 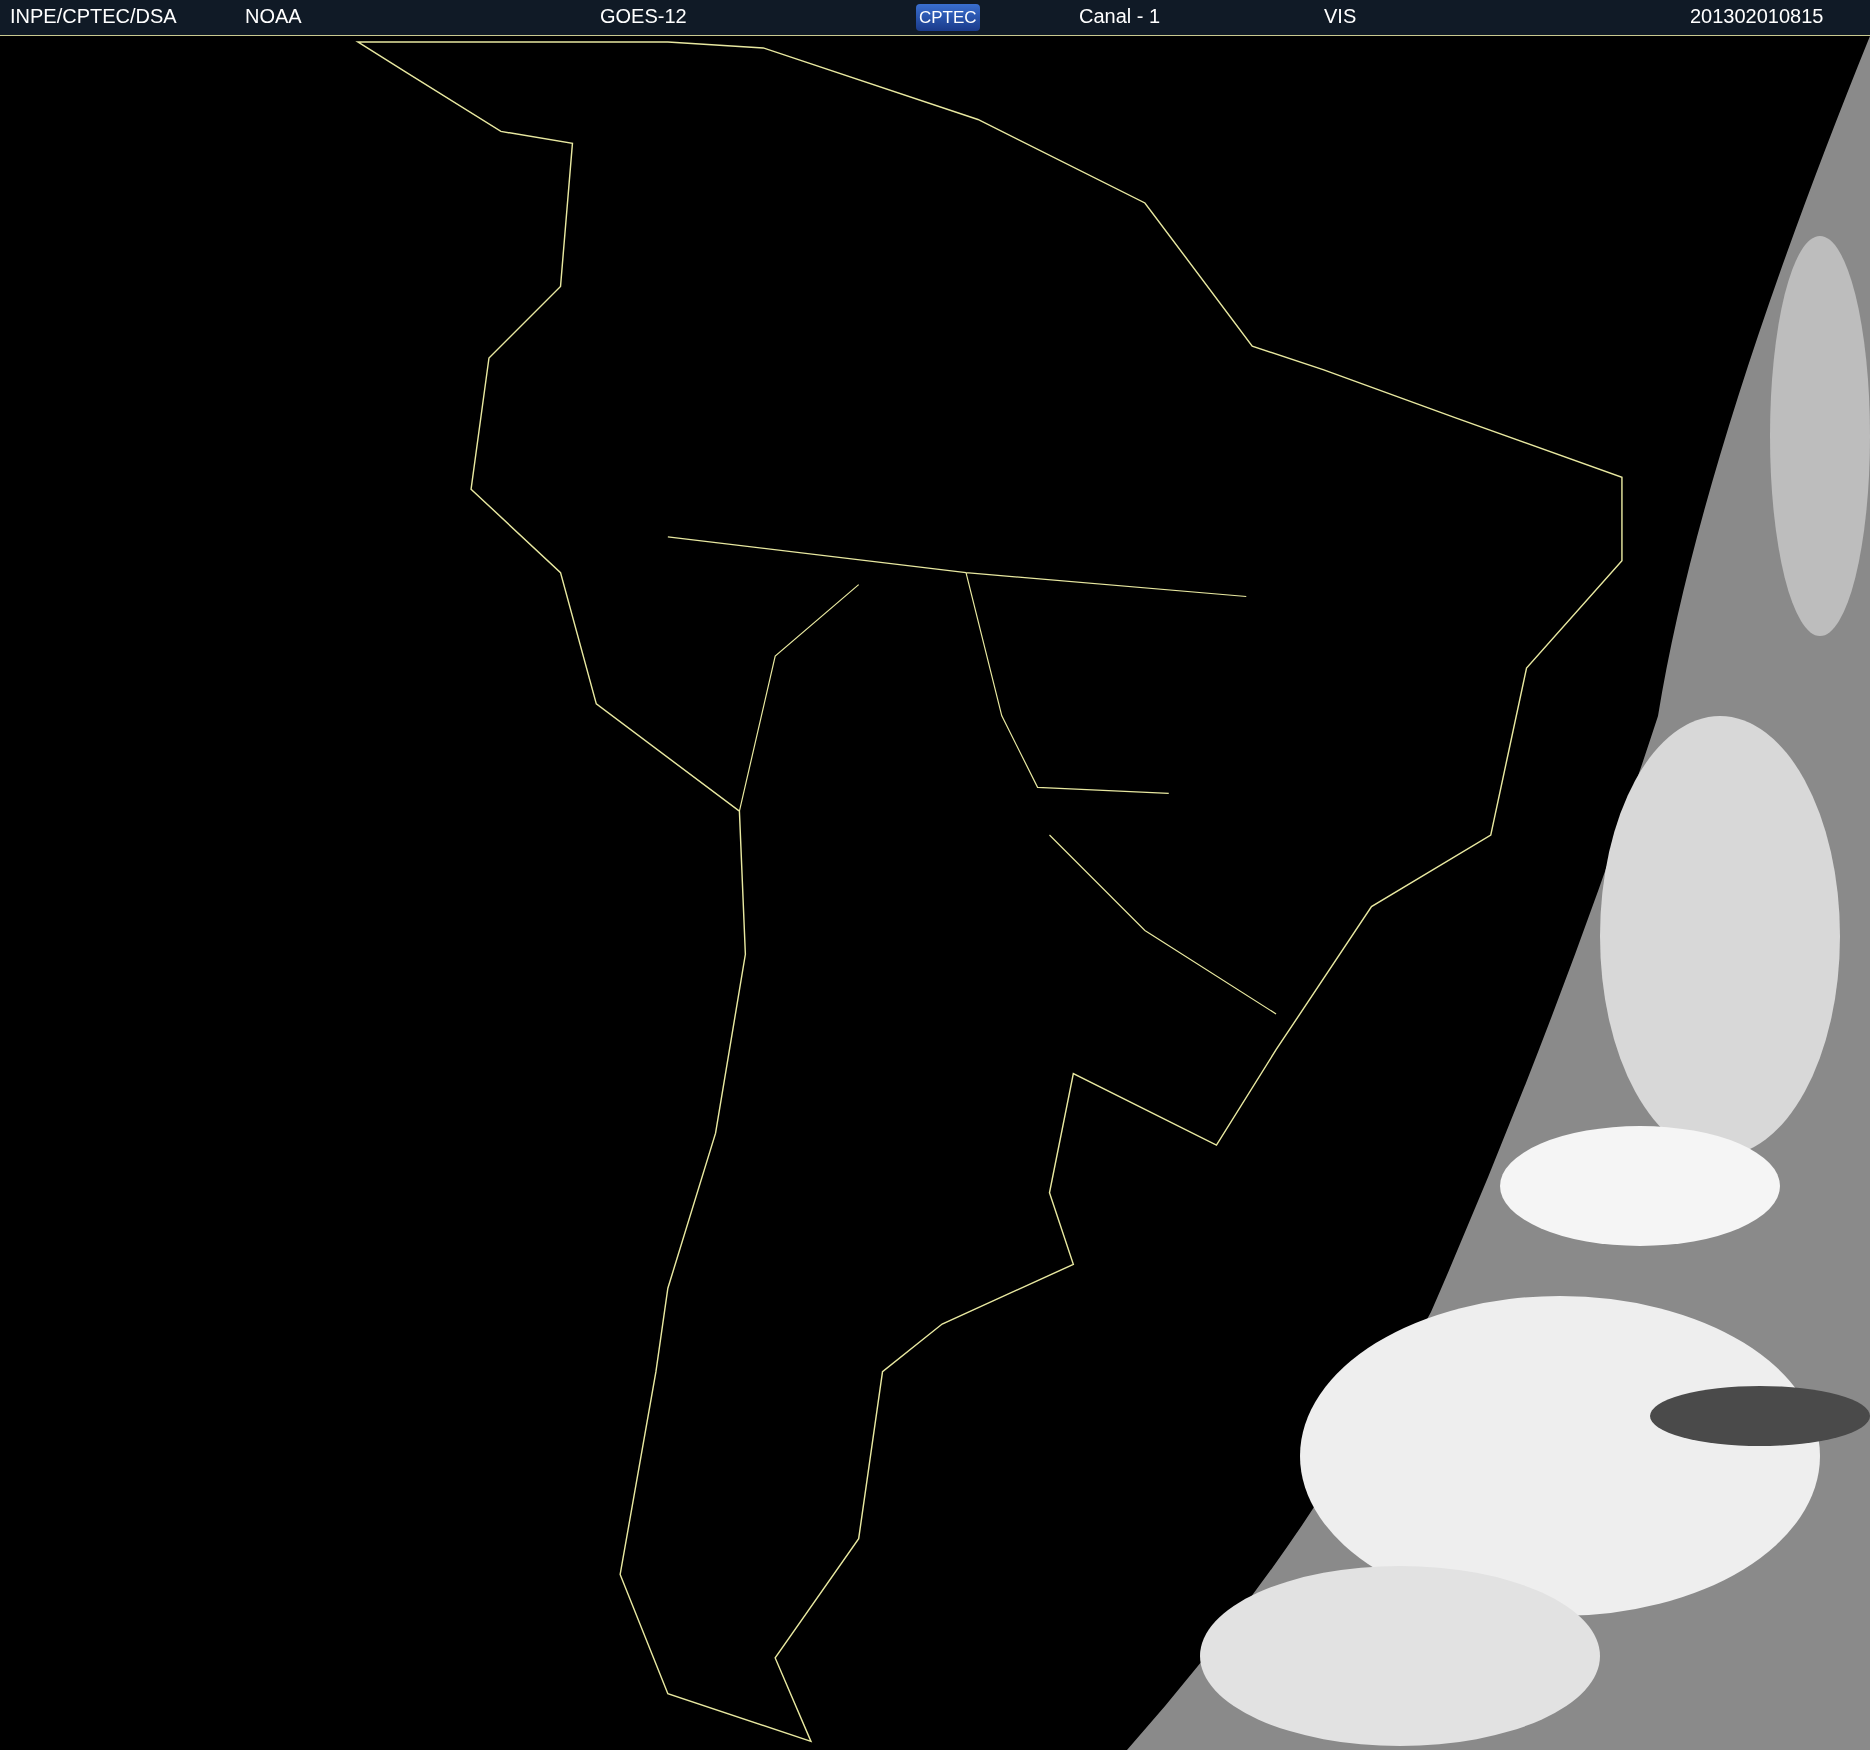 I want to click on cptec-logo: CPTEC, so click(x=948, y=17).